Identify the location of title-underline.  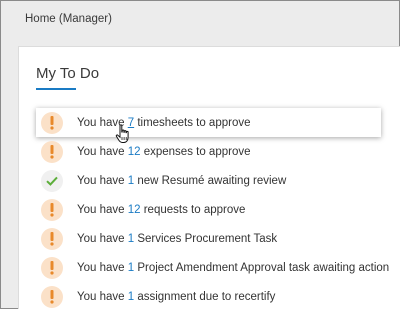
(56, 89).